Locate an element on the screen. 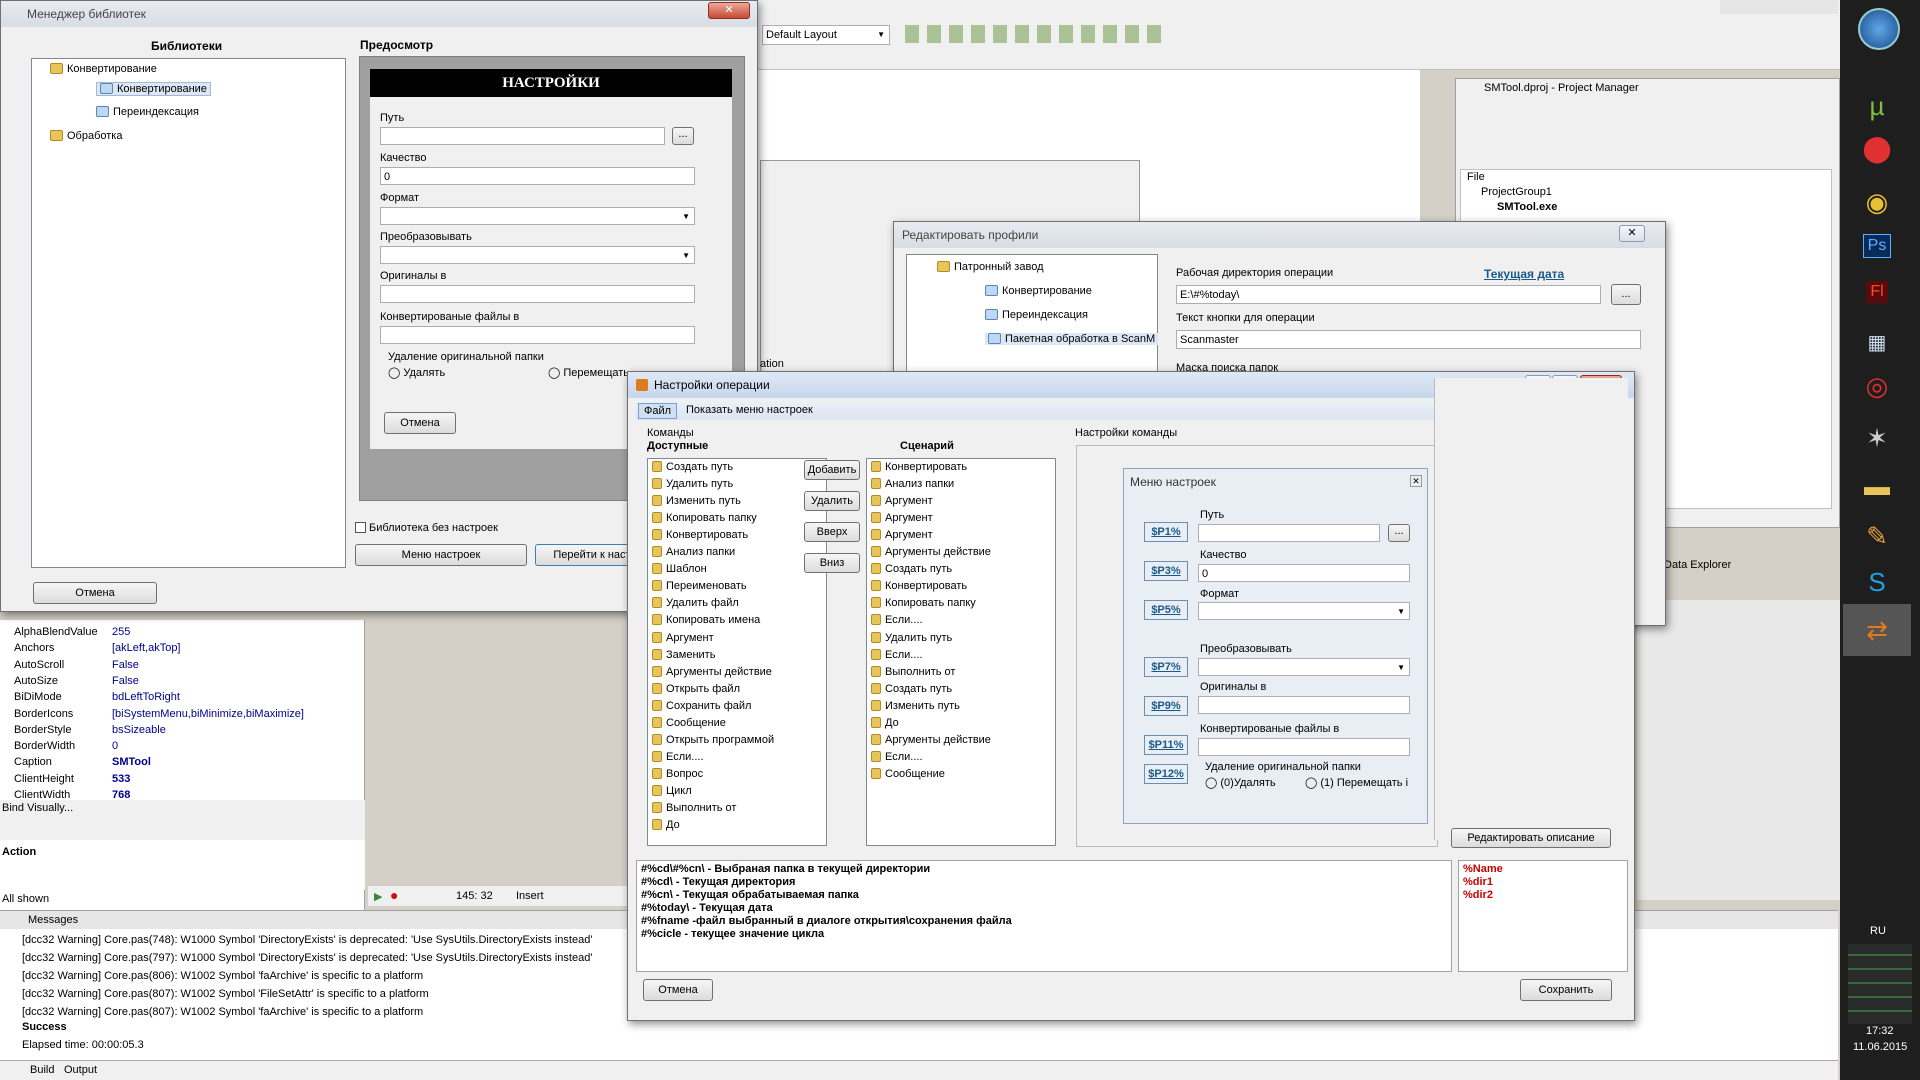 The height and width of the screenshot is (1080, 1920). paint-icon: ✎ is located at coordinates (1877, 536).